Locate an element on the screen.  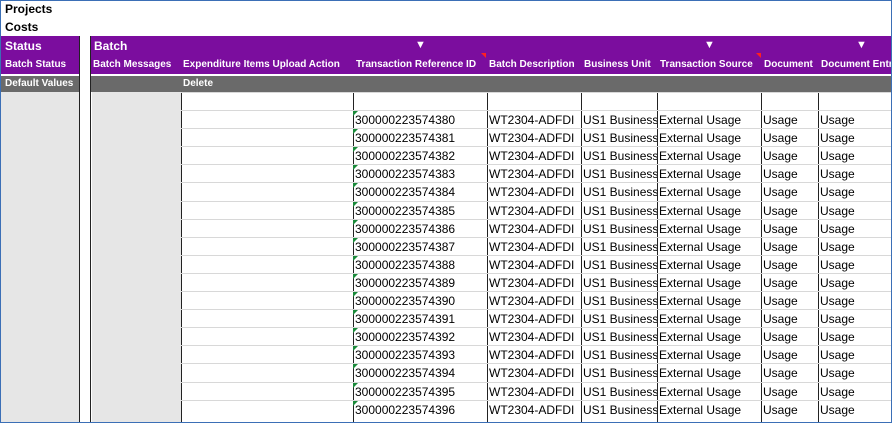
comment-indicator-icon is located at coordinates (483, 55).